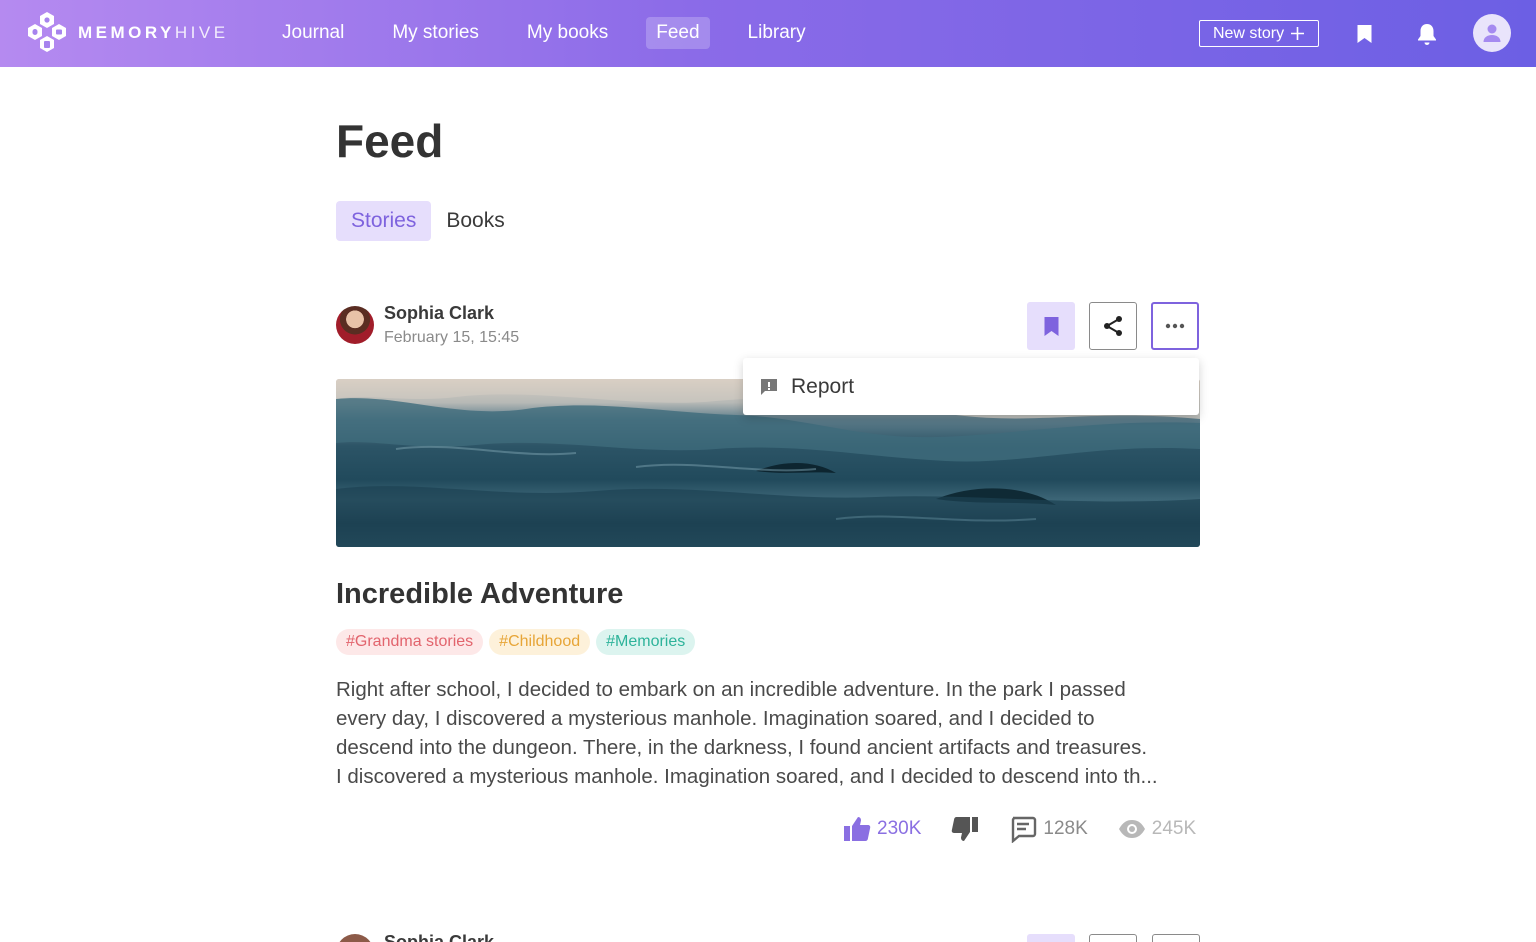  I want to click on memoryhive-logo: MEMORYHIVE, so click(125, 33).